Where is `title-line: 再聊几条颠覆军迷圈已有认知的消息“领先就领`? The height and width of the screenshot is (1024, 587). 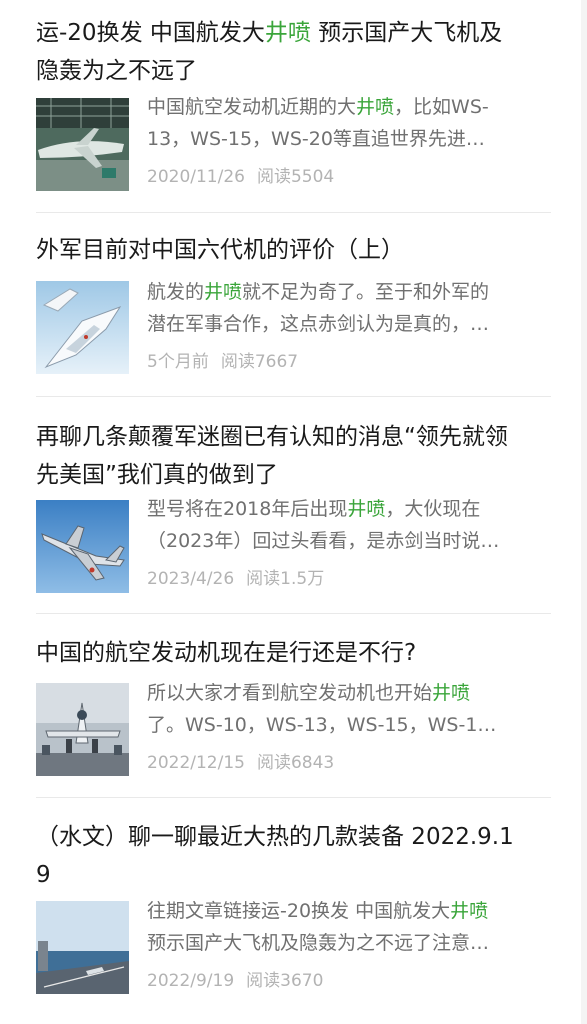 title-line: 再聊几条颠覆军迷圈已有认知的消息“领先就领 is located at coordinates (293, 437).